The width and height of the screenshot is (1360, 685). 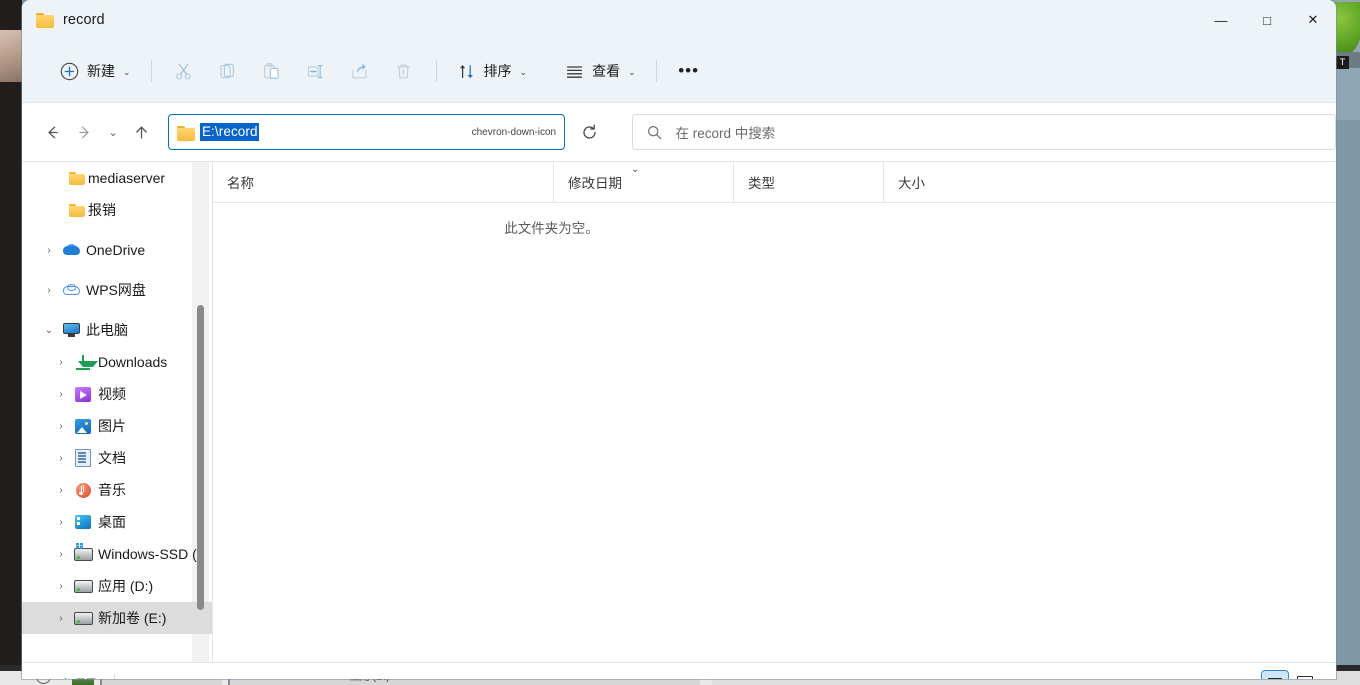 What do you see at coordinates (49, 330) in the screenshot?
I see `chevron-down-icon: ⌄` at bounding box center [49, 330].